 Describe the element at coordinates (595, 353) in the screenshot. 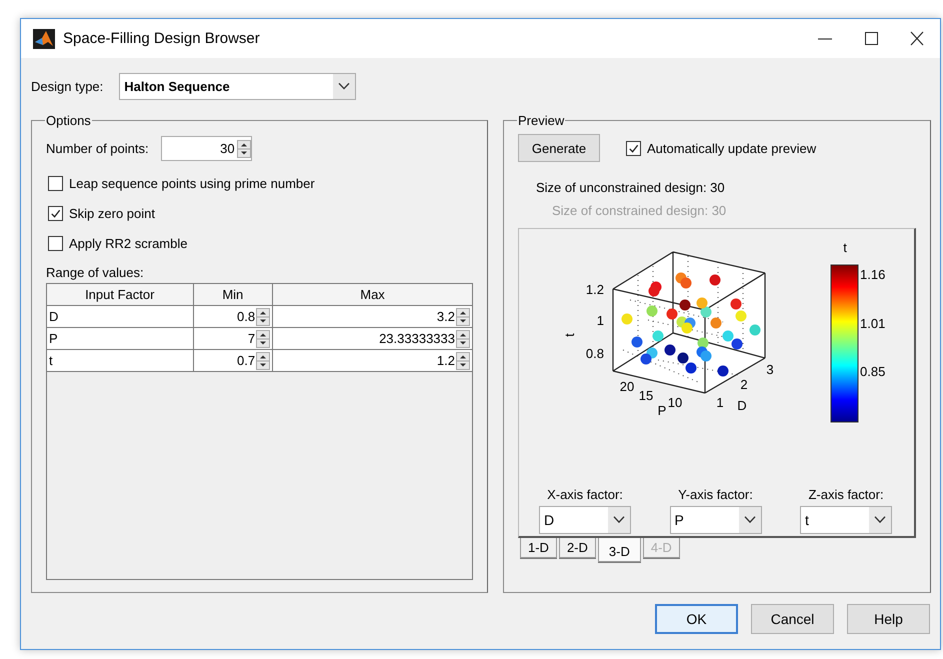

I see `axis-tick-label: 0.8` at that location.